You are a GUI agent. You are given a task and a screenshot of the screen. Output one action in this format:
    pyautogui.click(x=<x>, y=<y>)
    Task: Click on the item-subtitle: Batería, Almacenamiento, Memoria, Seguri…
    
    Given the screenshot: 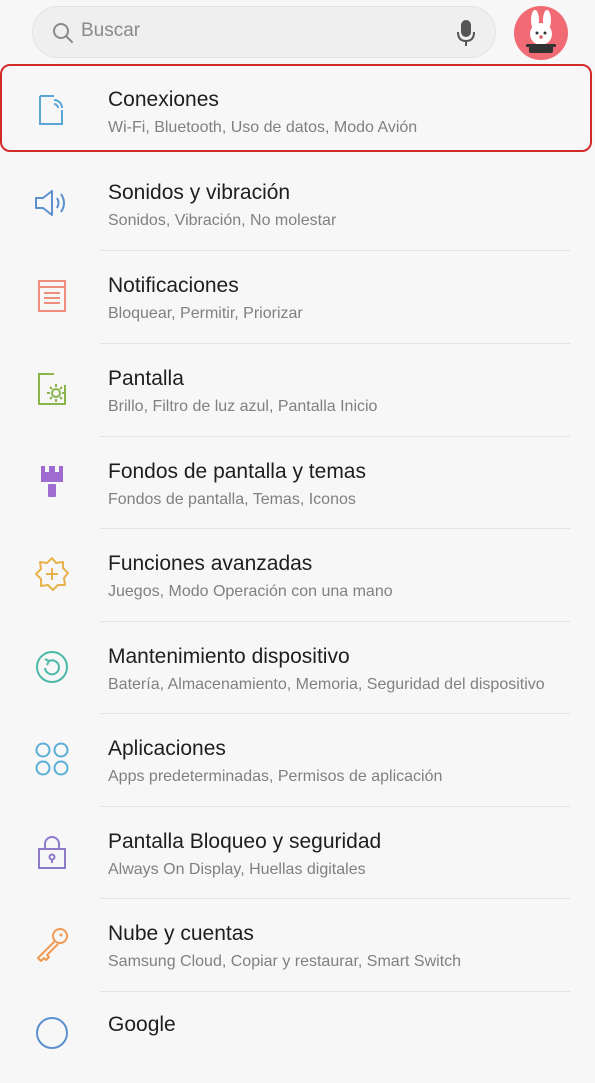 What is the action you would take?
    pyautogui.click(x=326, y=684)
    